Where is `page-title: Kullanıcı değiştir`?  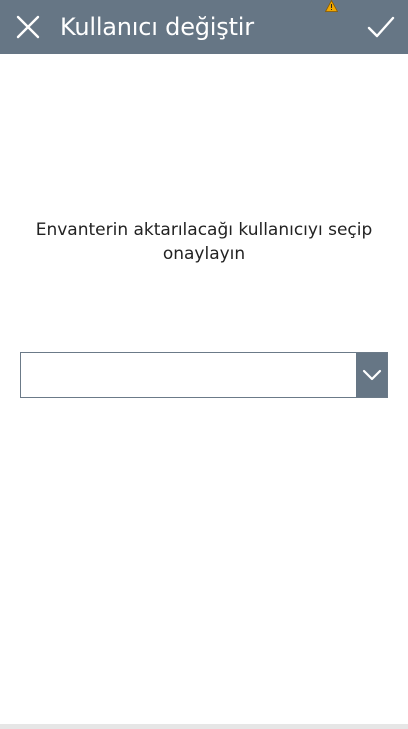 page-title: Kullanıcı değiştir is located at coordinates (157, 27).